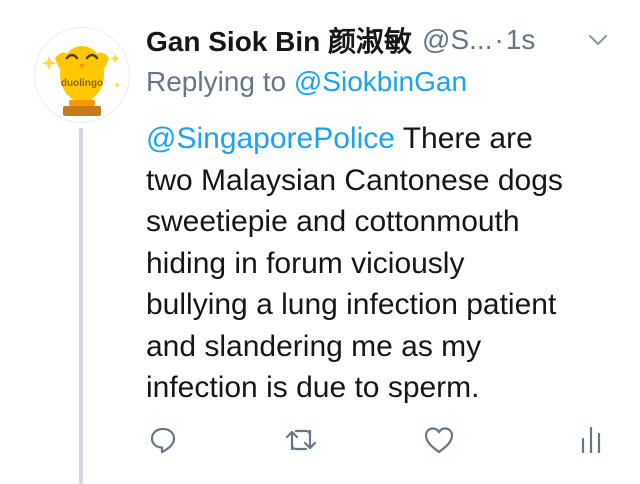  I want to click on tweet-text-line: hiding in forum viciously, so click(305, 263).